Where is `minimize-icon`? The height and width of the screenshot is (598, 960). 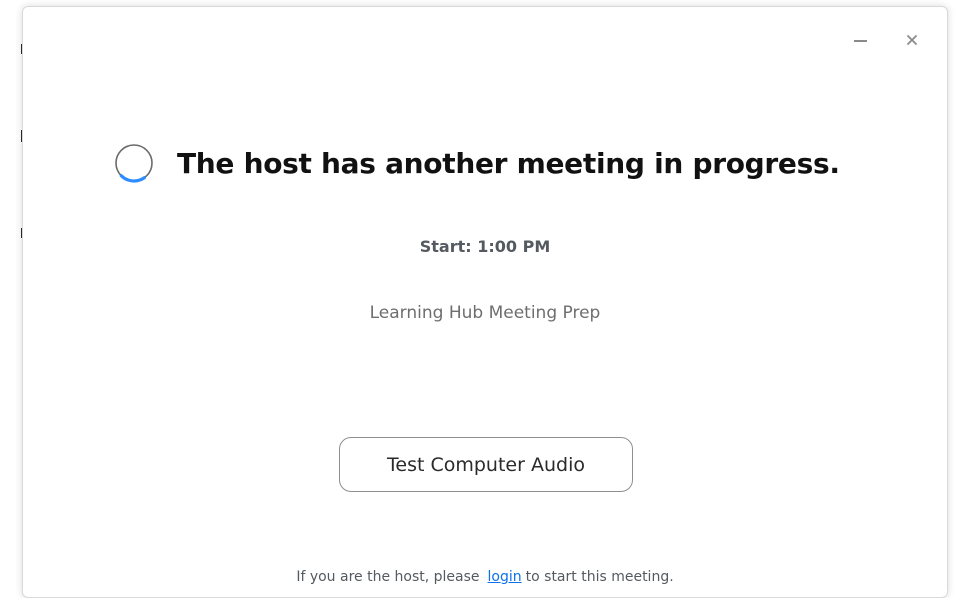 minimize-icon is located at coordinates (860, 41).